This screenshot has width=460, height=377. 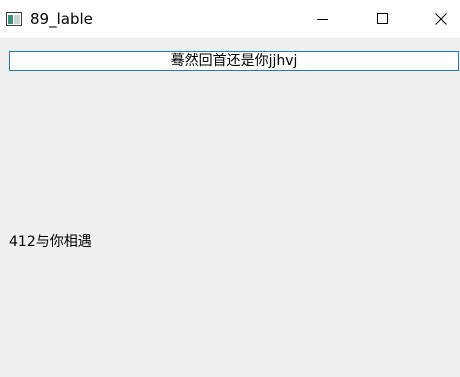 I want to click on minimize-button, so click(x=323, y=19).